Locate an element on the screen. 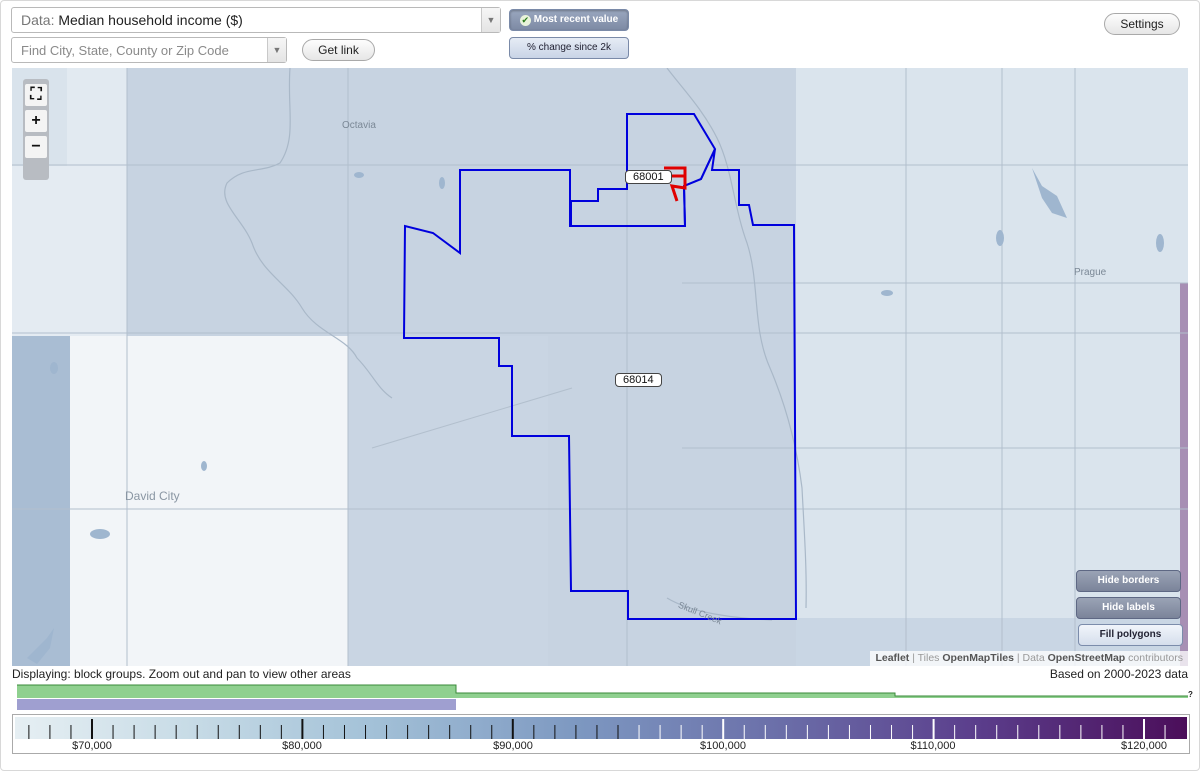 This screenshot has height=771, width=1200. search-box: ▼ is located at coordinates (149, 50).